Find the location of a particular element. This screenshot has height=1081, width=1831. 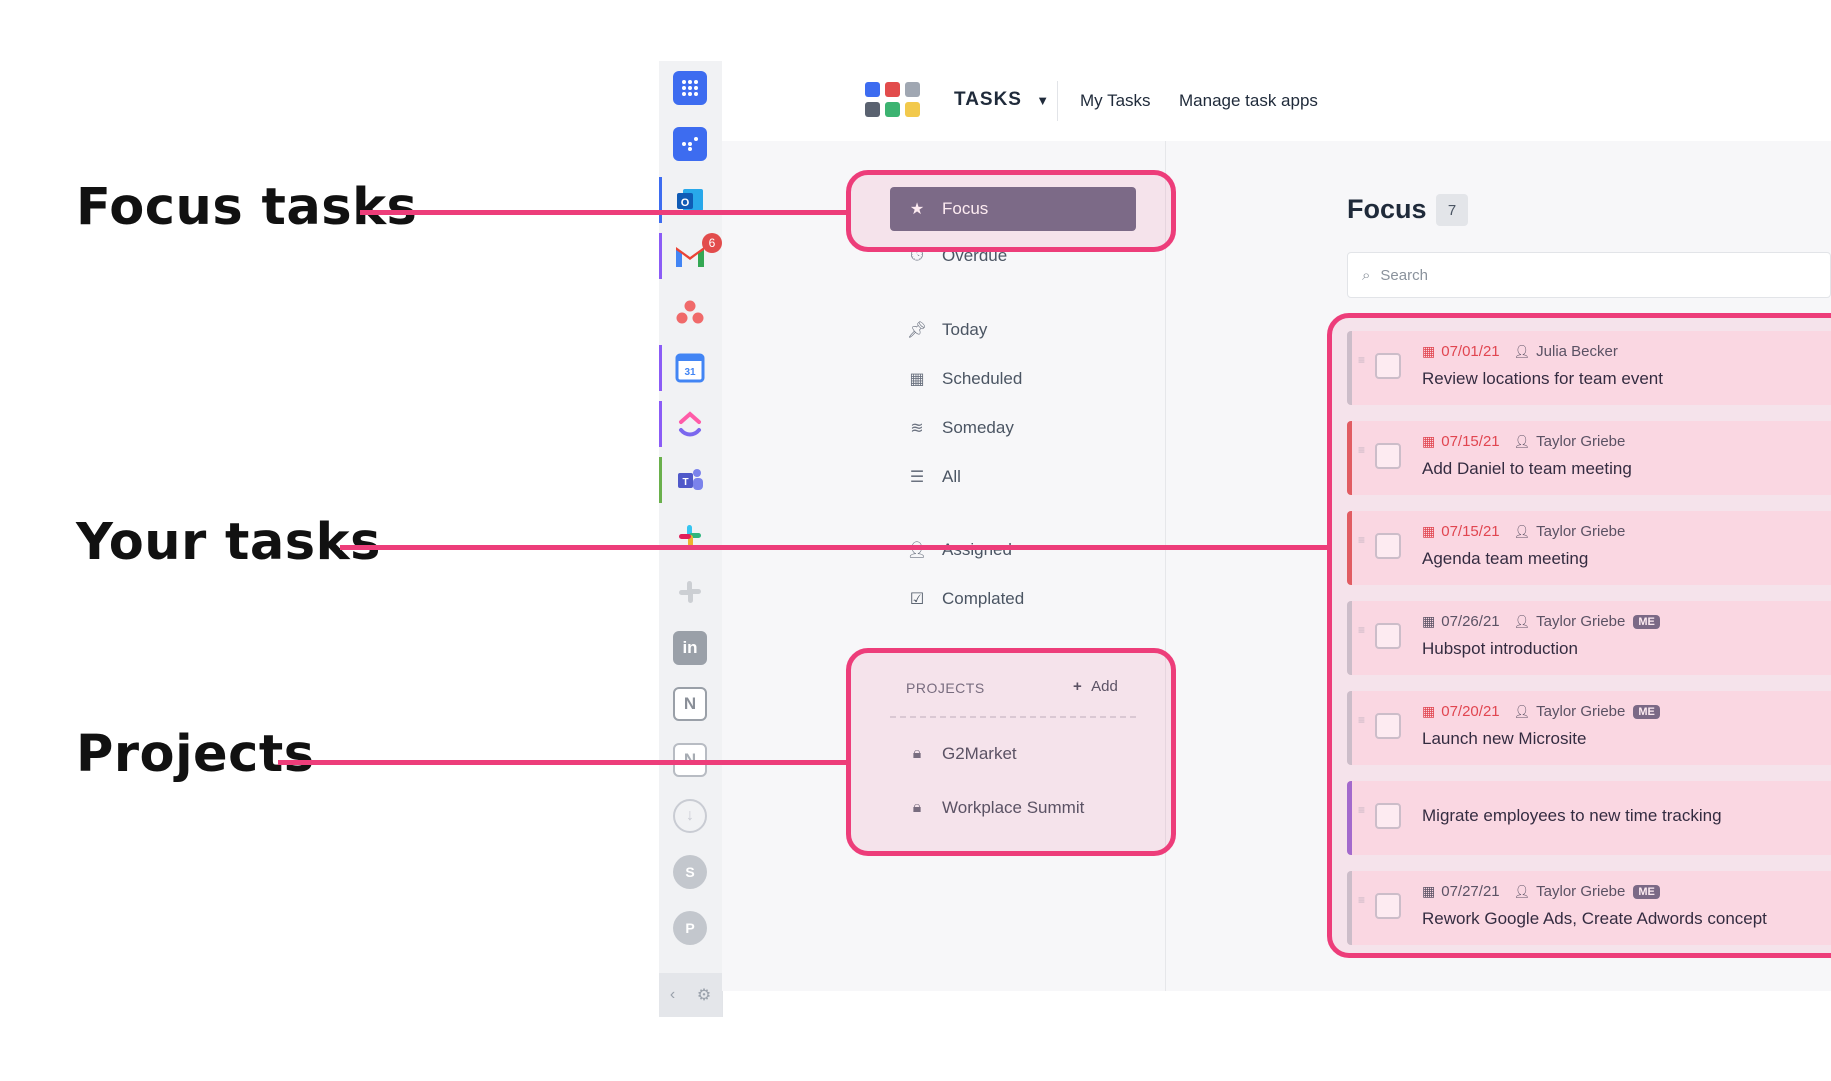

annotation-focus-tasks: Focus tasks is located at coordinates (247, 207).